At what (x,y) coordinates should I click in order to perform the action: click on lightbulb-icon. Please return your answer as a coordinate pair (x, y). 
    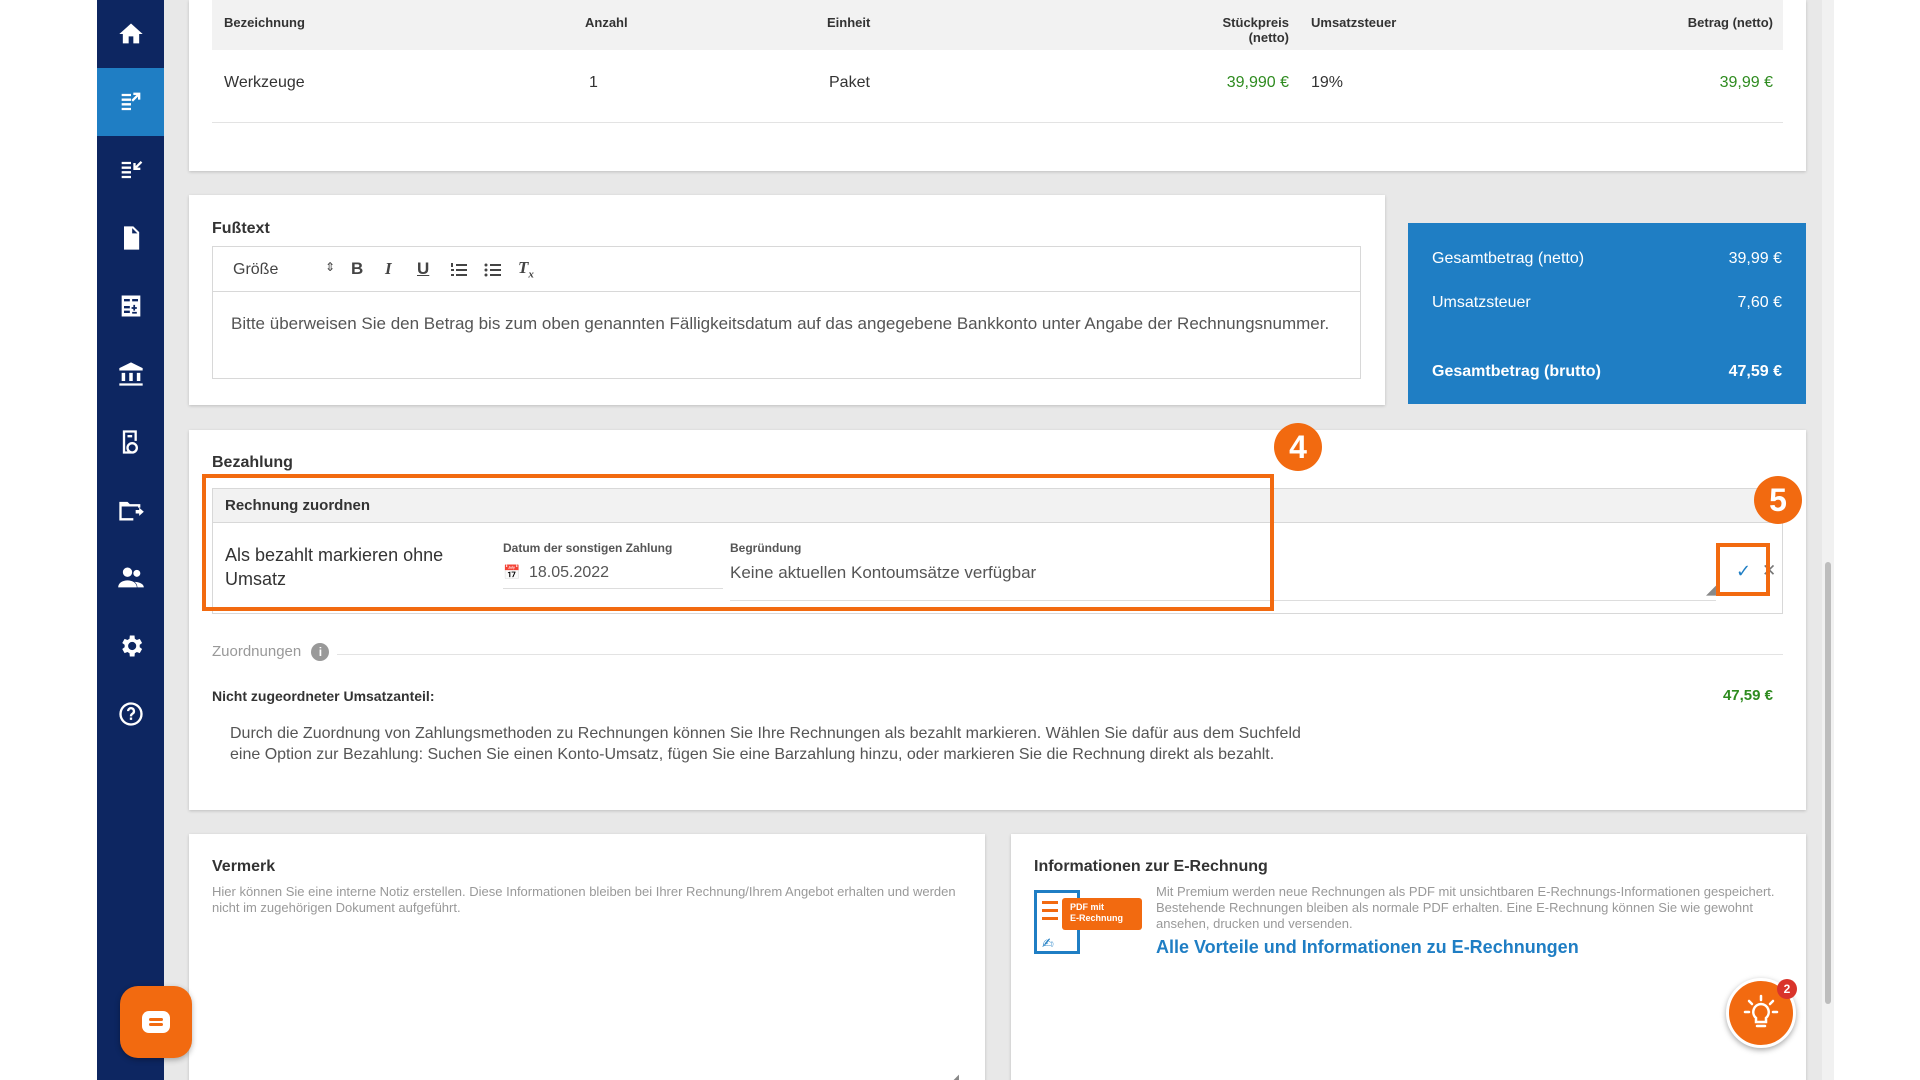
    Looking at the image, I should click on (1761, 1011).